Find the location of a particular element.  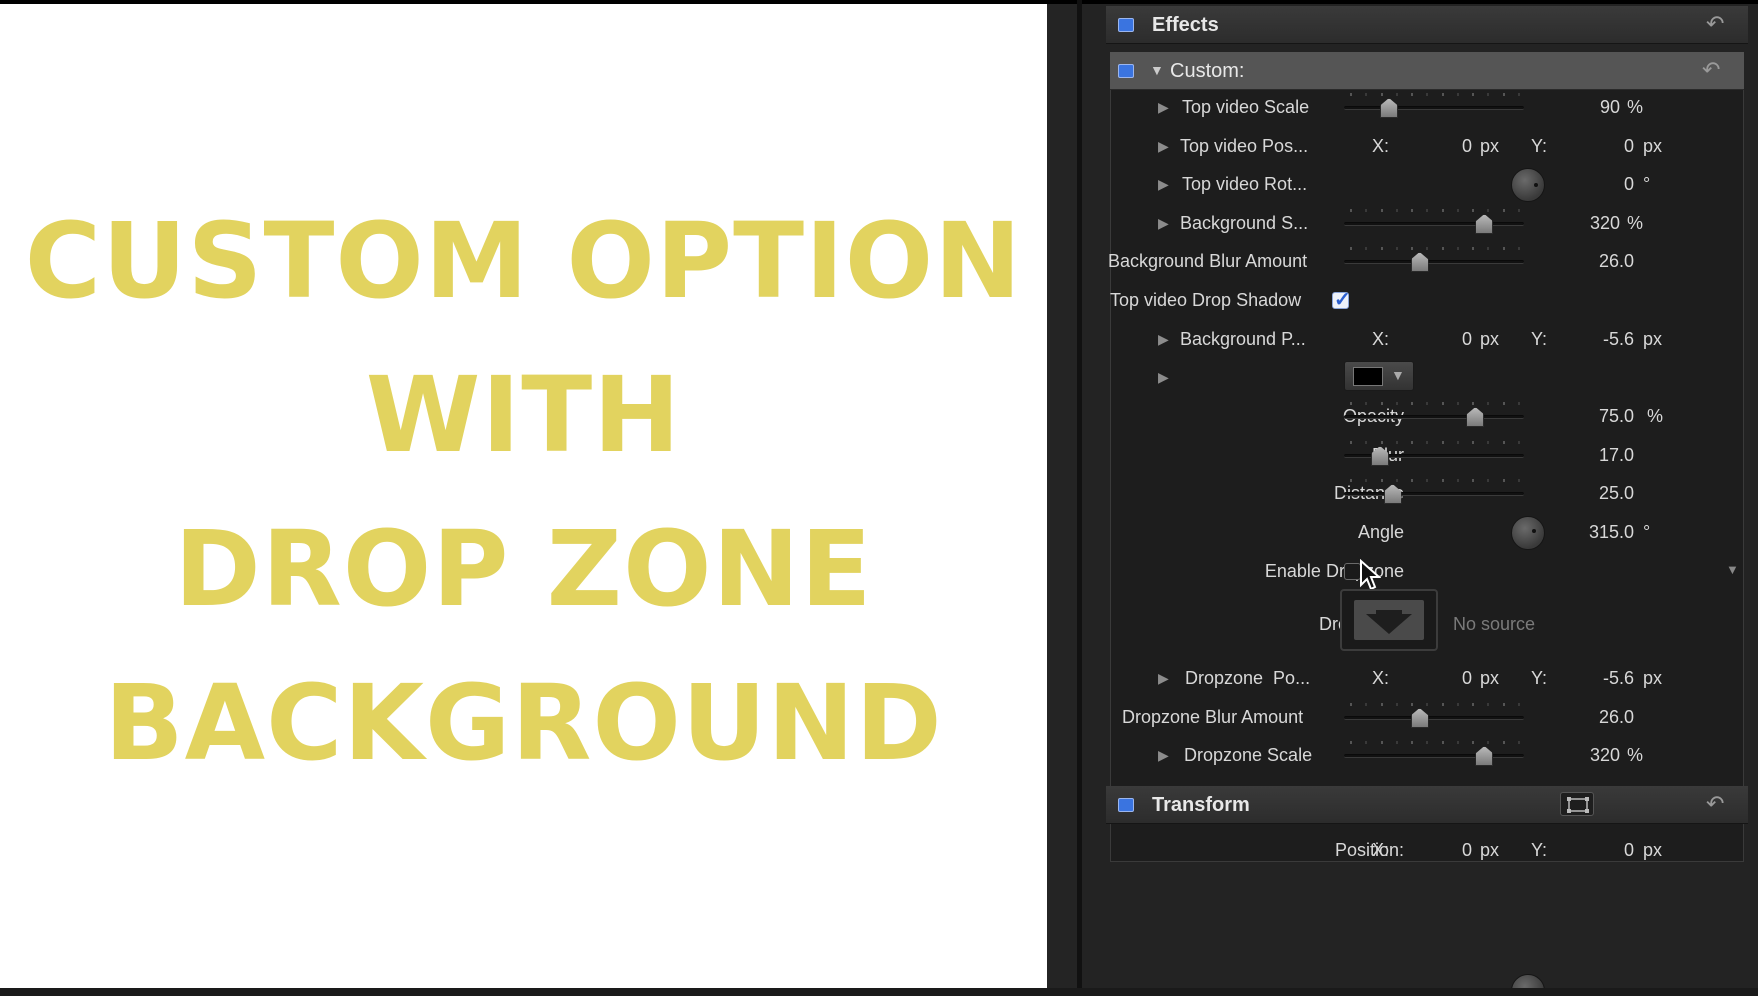

custom-disclosure-icon: ▼ is located at coordinates (1157, 70).